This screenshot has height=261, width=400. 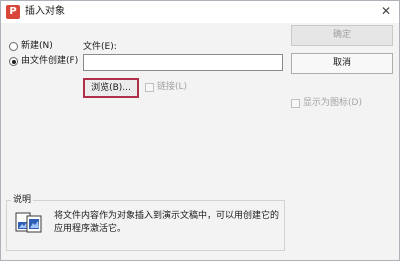 What do you see at coordinates (386, 11) in the screenshot?
I see `close-icon: ✕` at bounding box center [386, 11].